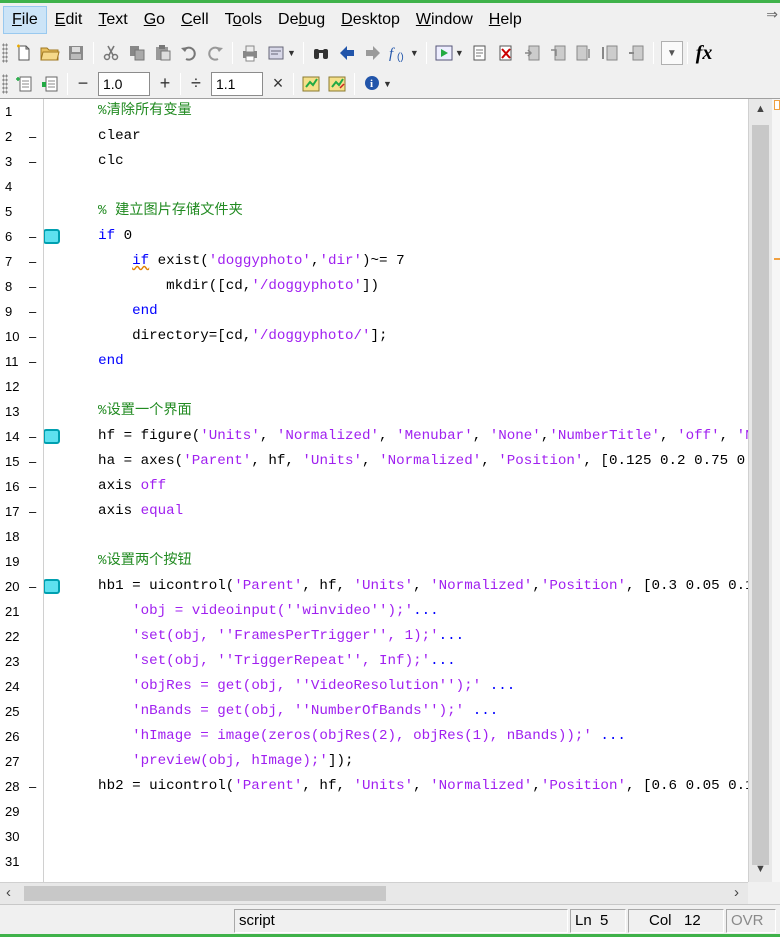 Image resolution: width=780 pixels, height=937 pixels. I want to click on menu-tools: Tools, so click(243, 20).